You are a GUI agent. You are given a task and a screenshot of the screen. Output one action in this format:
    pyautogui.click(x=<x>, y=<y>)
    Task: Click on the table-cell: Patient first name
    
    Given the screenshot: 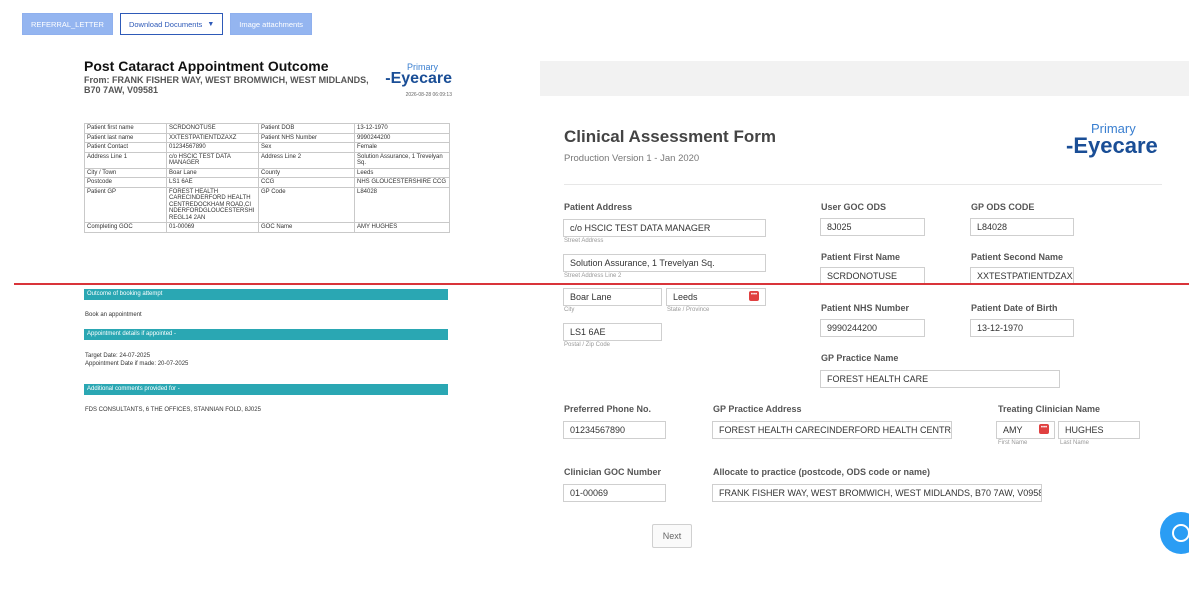 What is the action you would take?
    pyautogui.click(x=125, y=128)
    